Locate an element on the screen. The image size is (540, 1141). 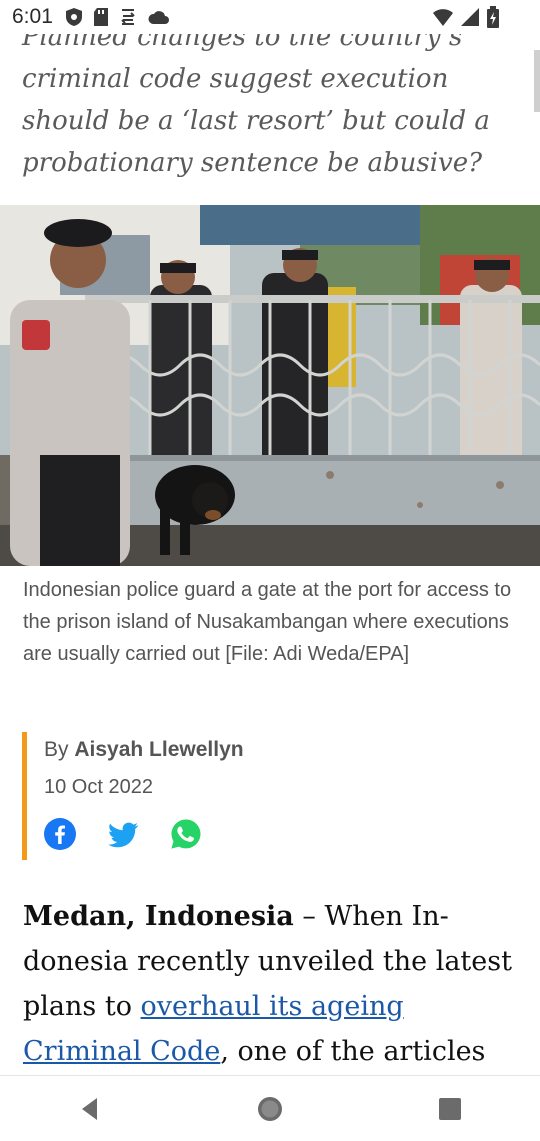
dateline: Medan, Indonesia is located at coordinates (158, 916).